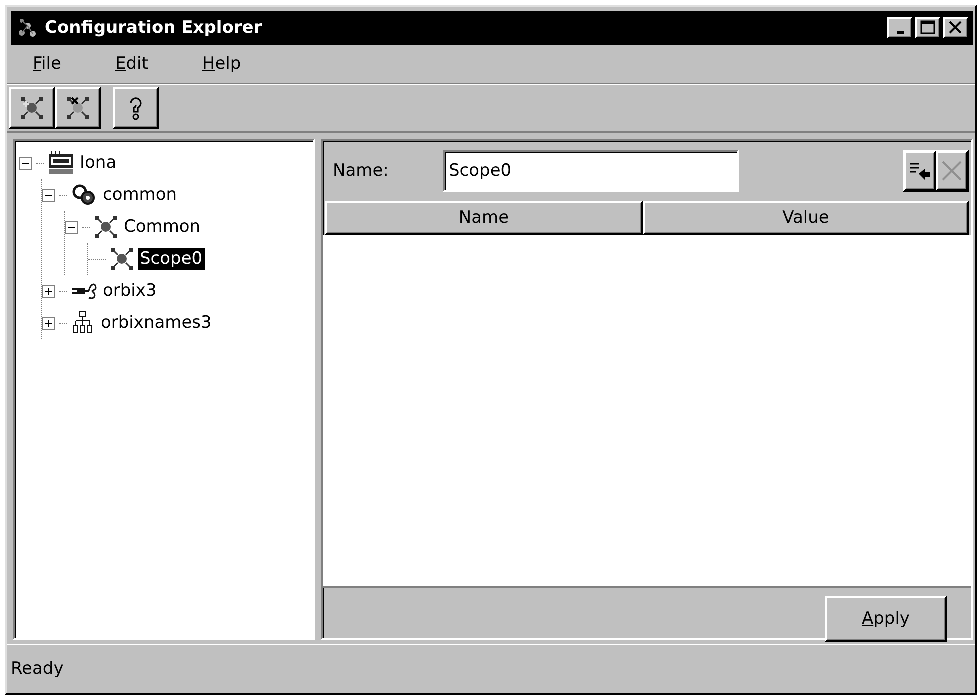 This screenshot has width=979, height=695. Describe the element at coordinates (98, 163) in the screenshot. I see `tree-item: Iona` at that location.